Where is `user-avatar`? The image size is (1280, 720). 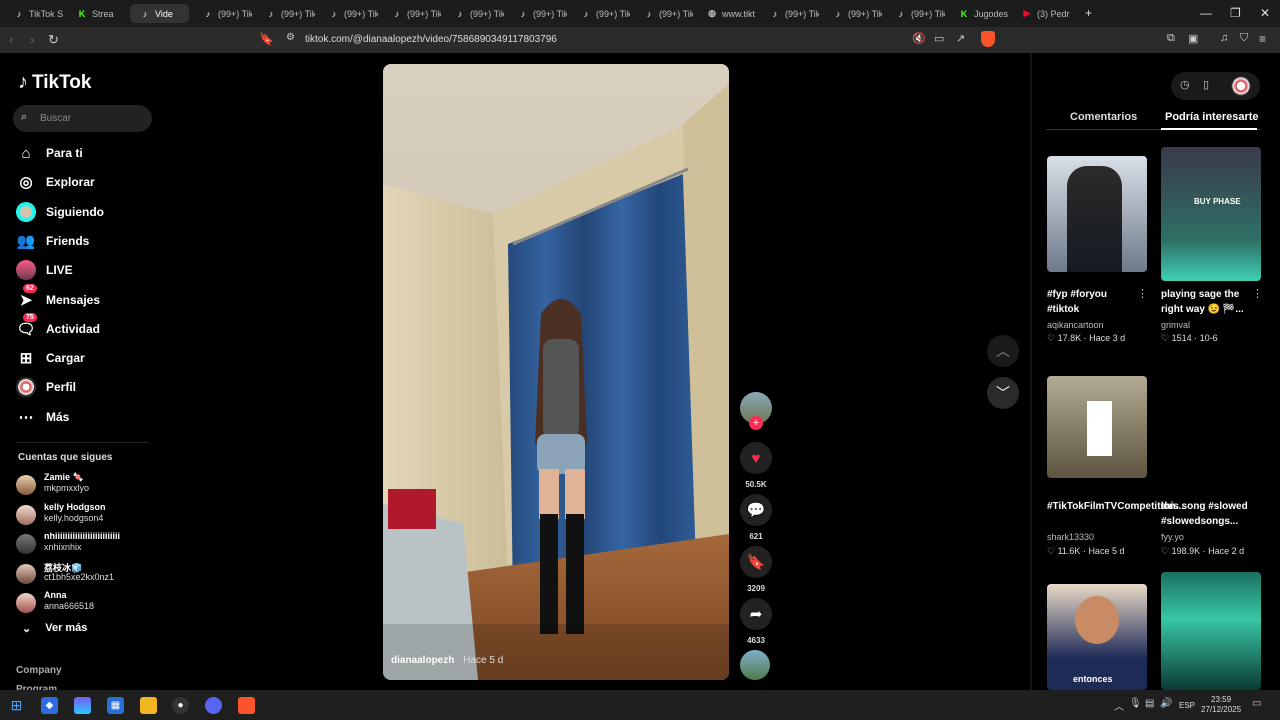
user-avatar is located at coordinates (1241, 86).